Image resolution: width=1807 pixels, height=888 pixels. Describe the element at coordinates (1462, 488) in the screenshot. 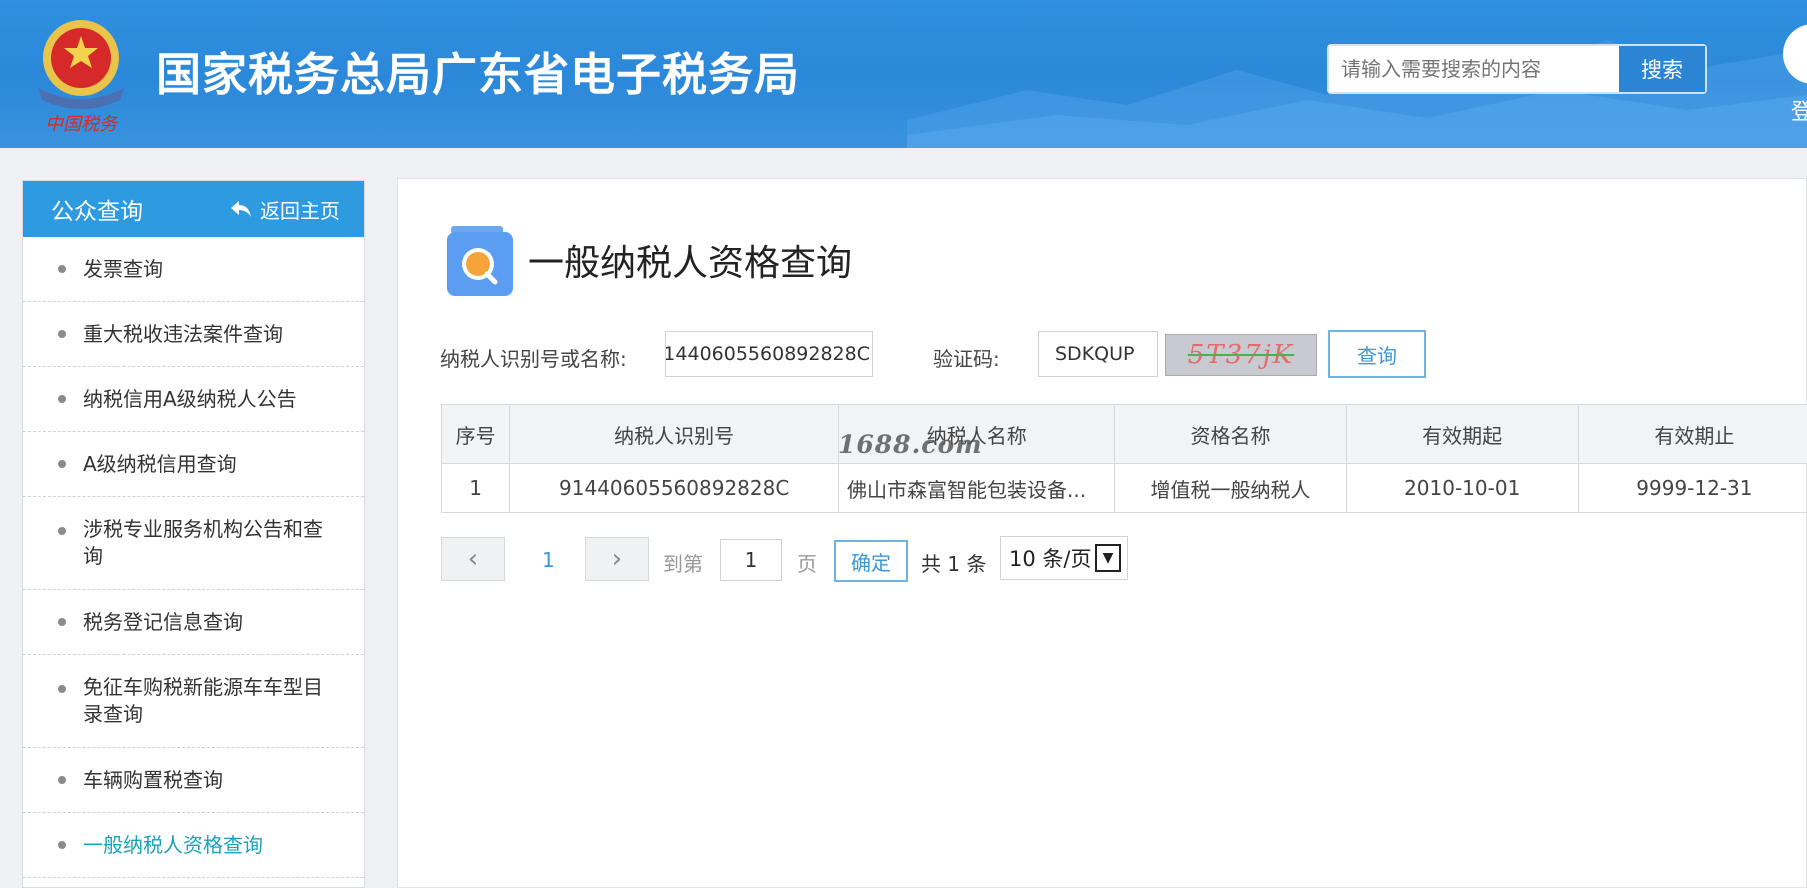

I see `table-cell: 2010-10-01` at that location.